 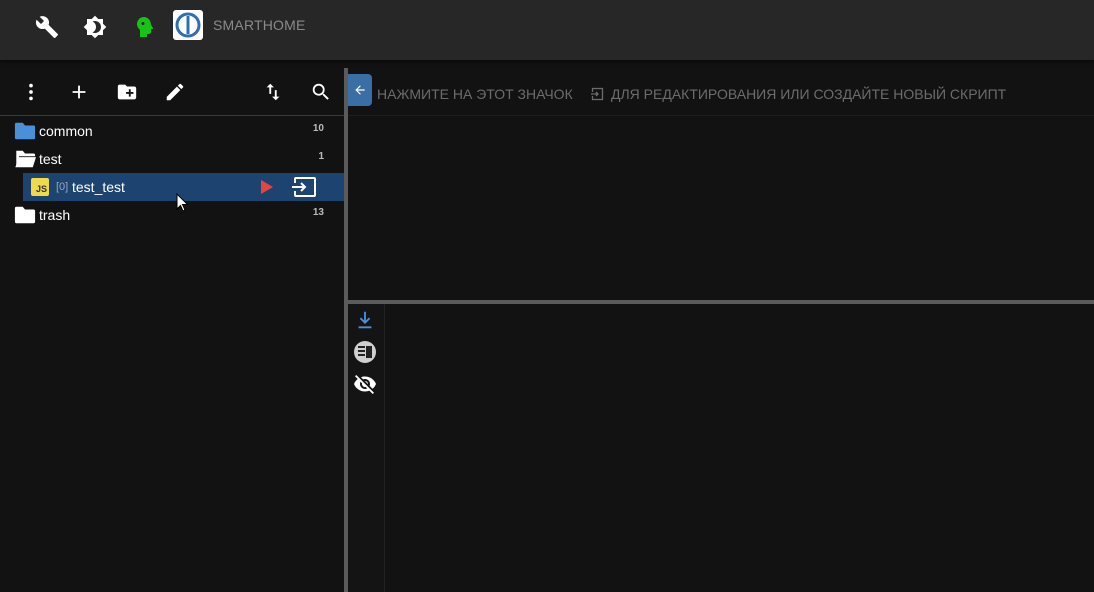 I want to click on hide-icon, so click(x=365, y=384).